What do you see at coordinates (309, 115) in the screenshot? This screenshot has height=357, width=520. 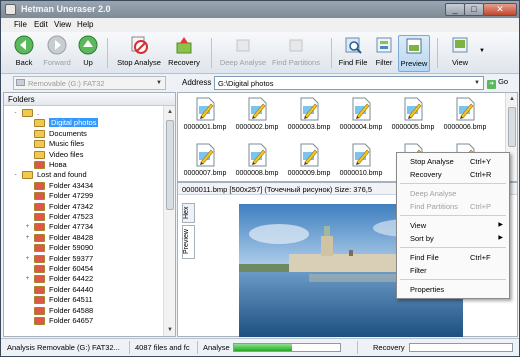 I see `file-item: 0000003.bmp` at bounding box center [309, 115].